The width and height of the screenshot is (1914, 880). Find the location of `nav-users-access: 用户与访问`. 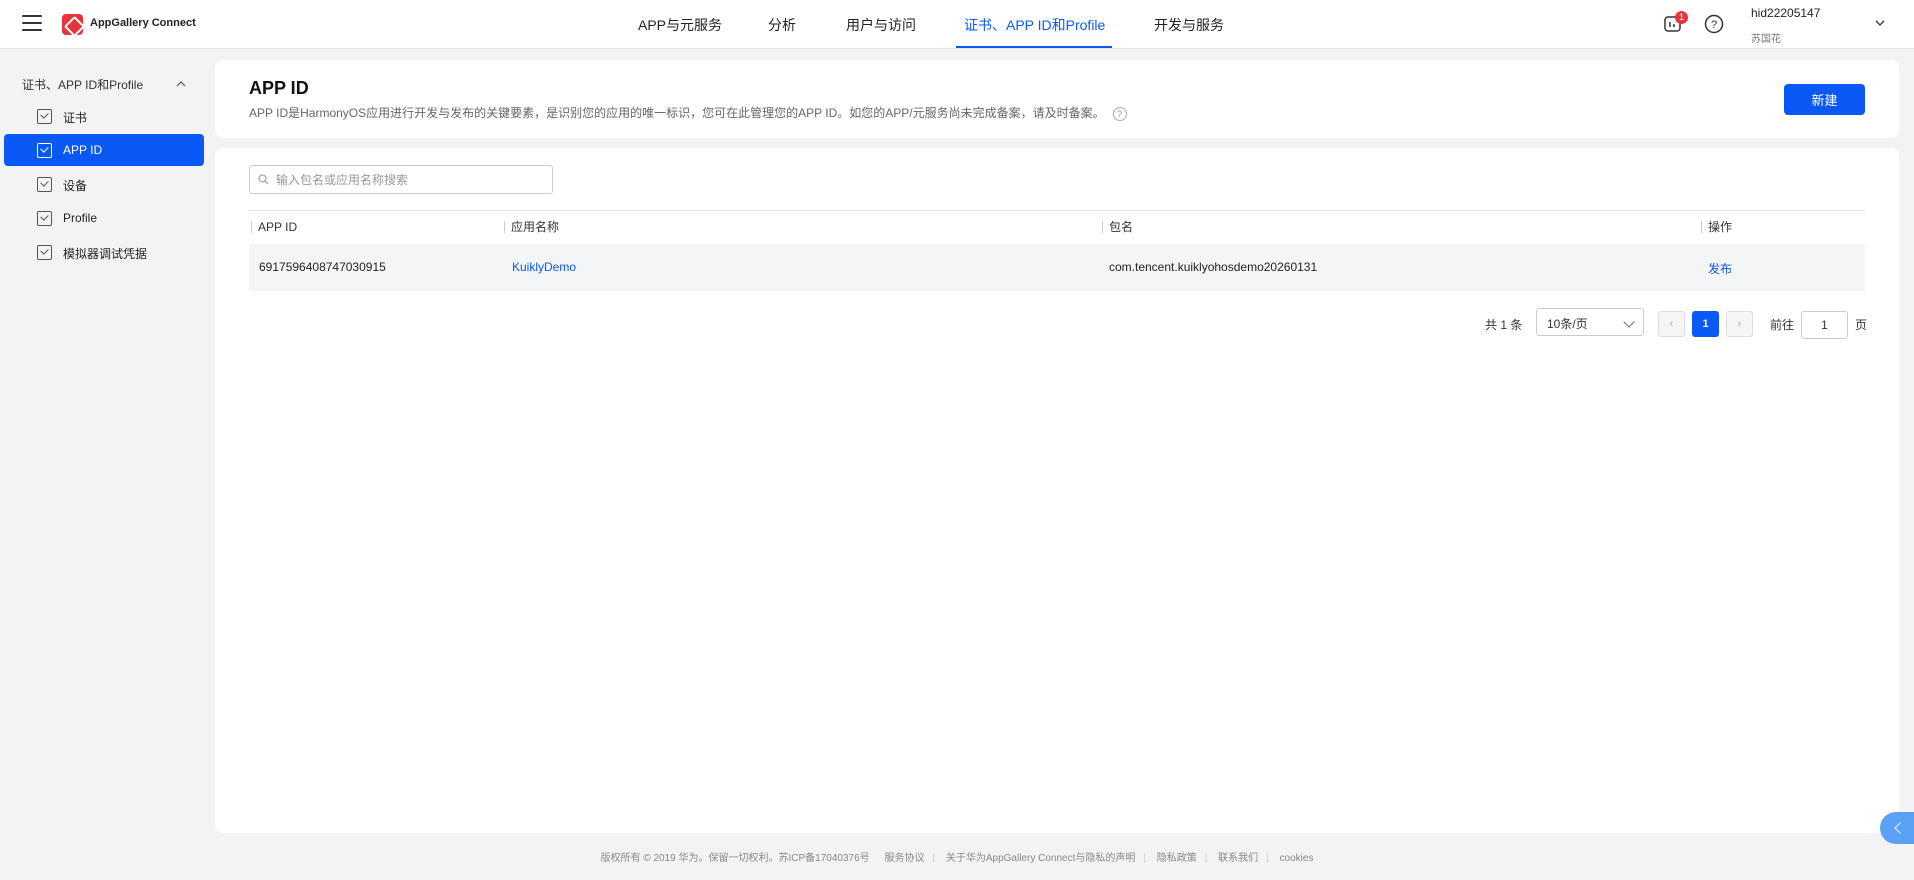

nav-users-access: 用户与访问 is located at coordinates (881, 25).